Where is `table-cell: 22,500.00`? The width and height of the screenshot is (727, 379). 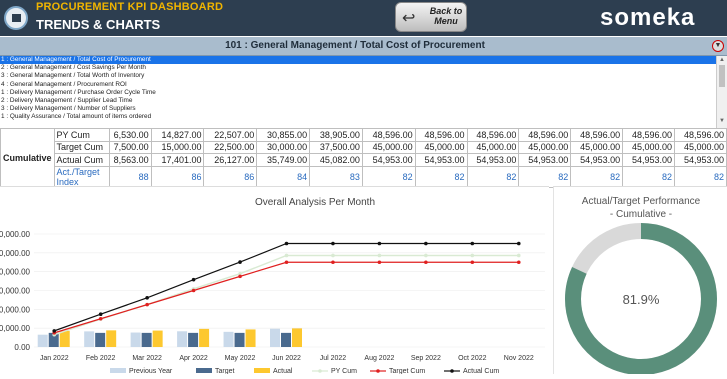 table-cell: 22,500.00 is located at coordinates (230, 147).